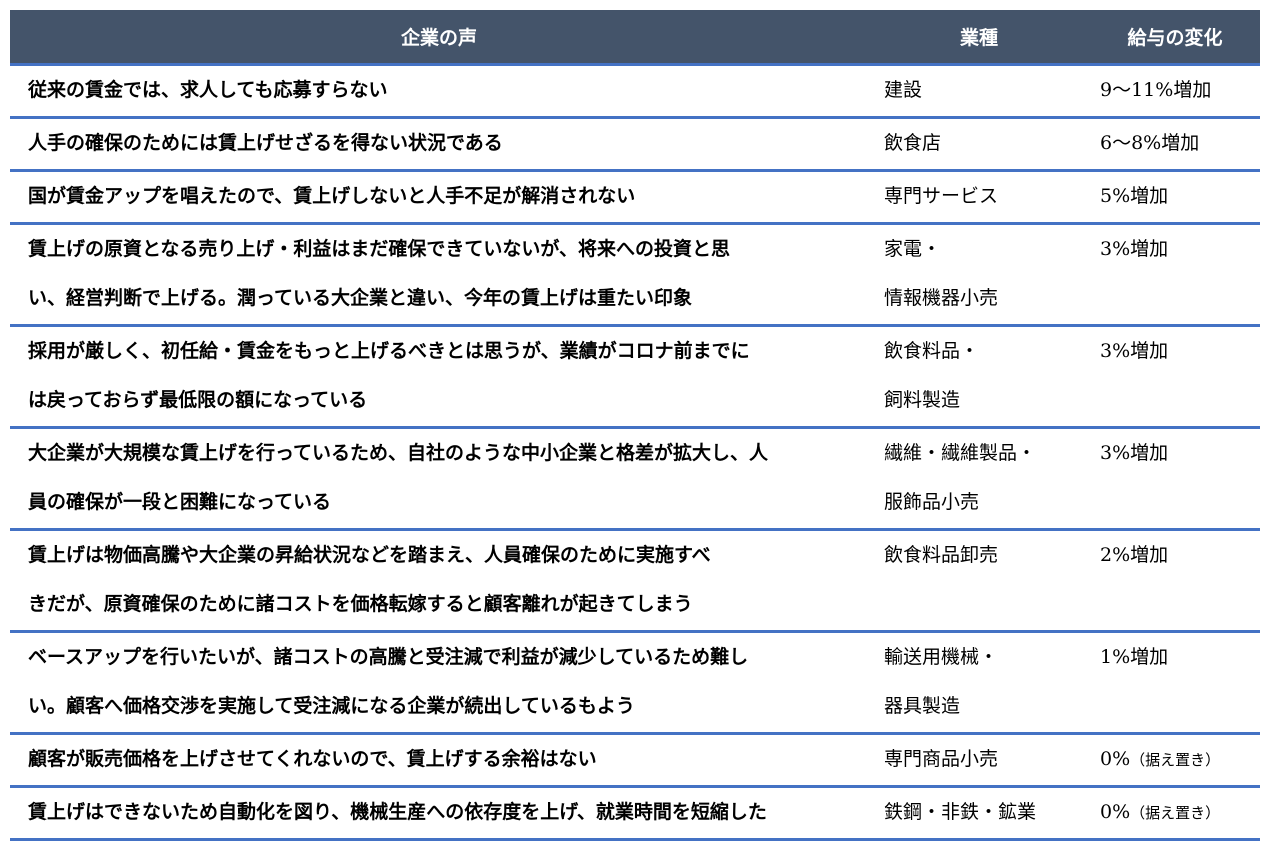 This screenshot has height=841, width=1273. I want to click on industry-cell: 輸送用機械・ 器具製造, so click(979, 683).